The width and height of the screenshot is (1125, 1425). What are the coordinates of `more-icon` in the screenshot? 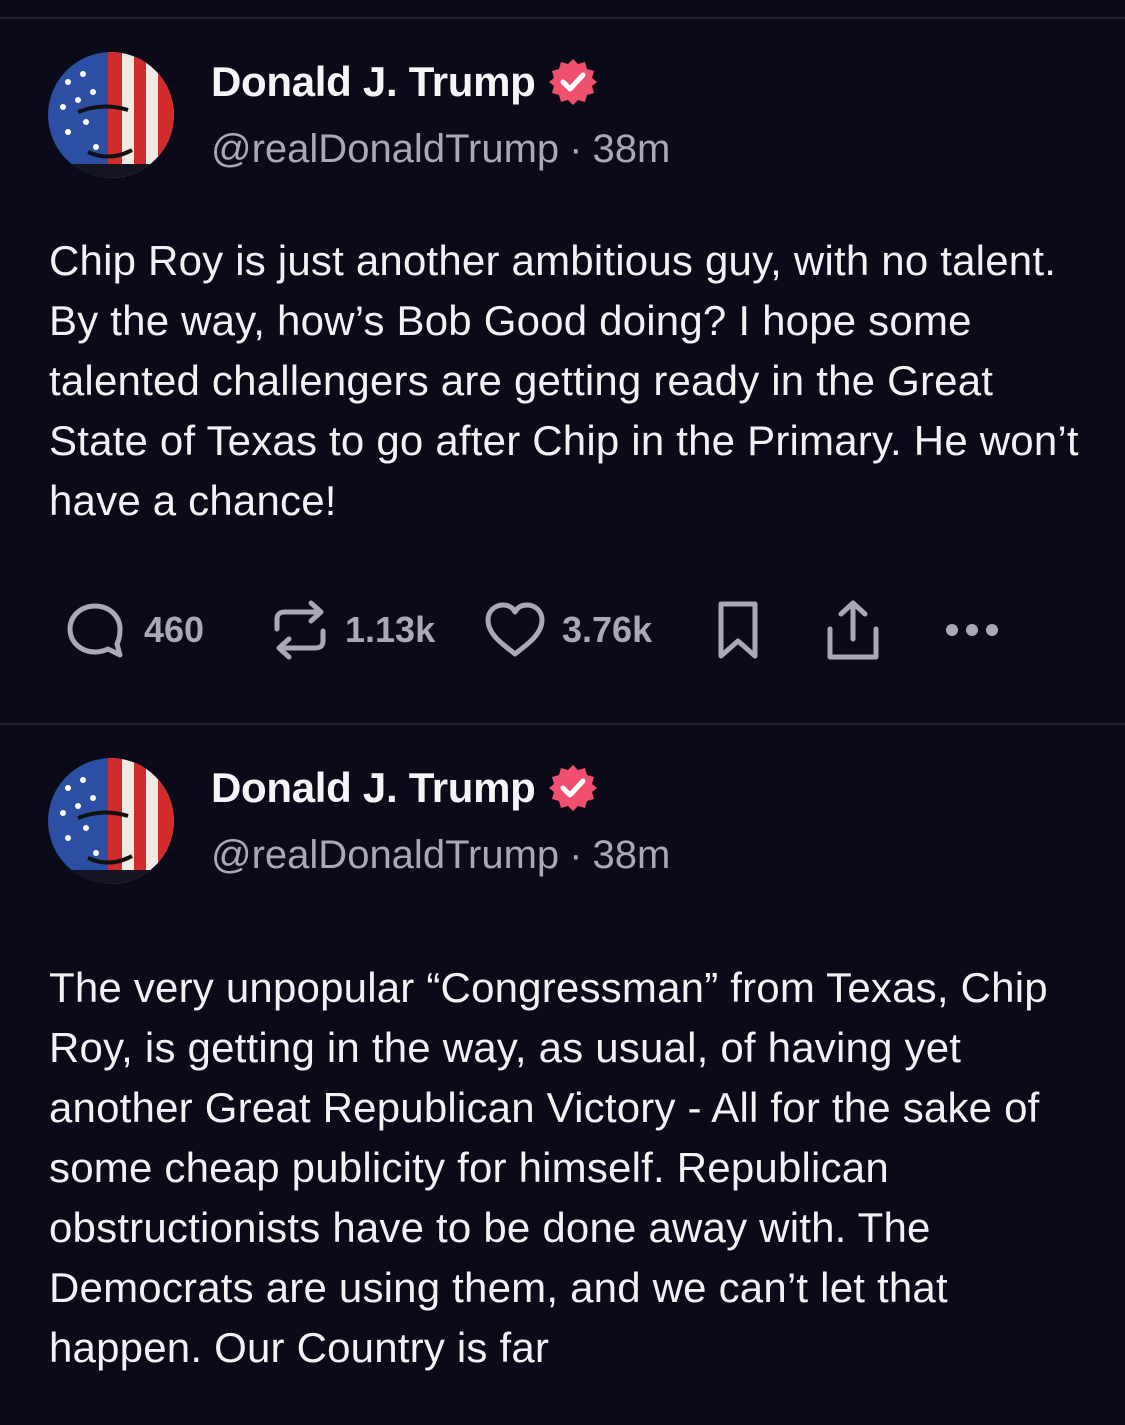 It's located at (972, 630).